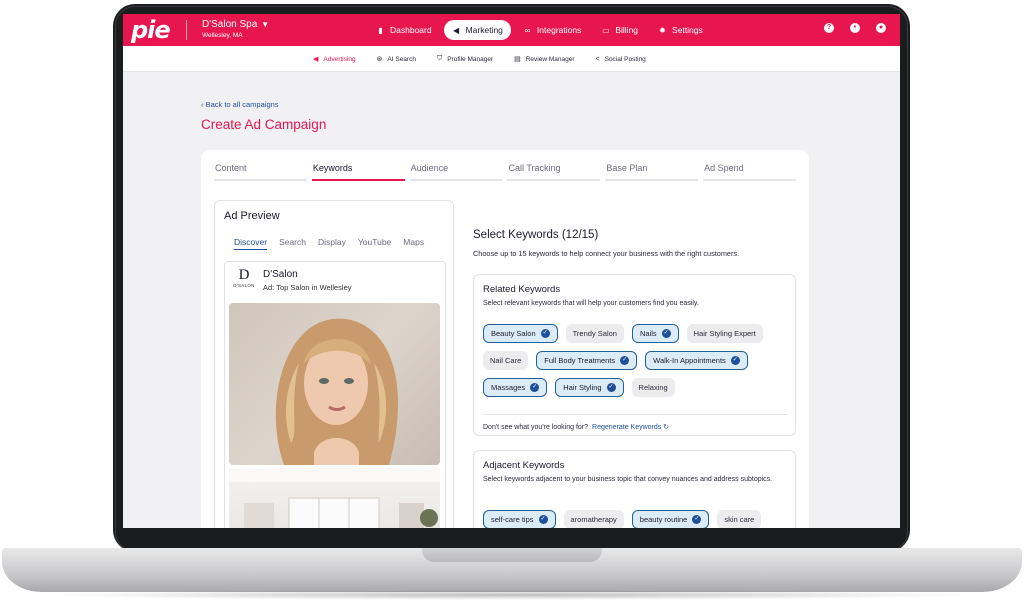 This screenshot has height=607, width=1024. I want to click on keyword-chip: Full Body Treatments ✓, so click(587, 360).